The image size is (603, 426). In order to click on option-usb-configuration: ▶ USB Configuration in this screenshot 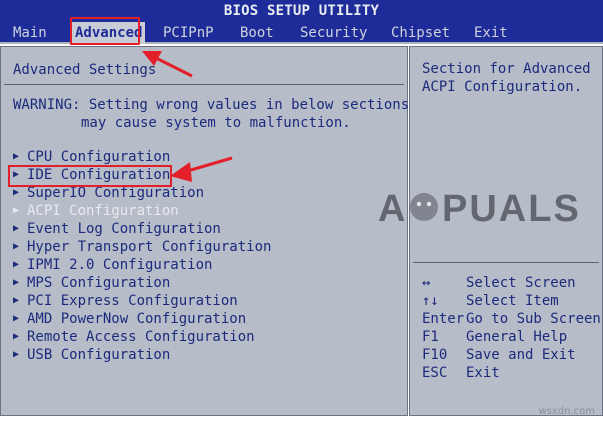, I will do `click(91, 355)`.